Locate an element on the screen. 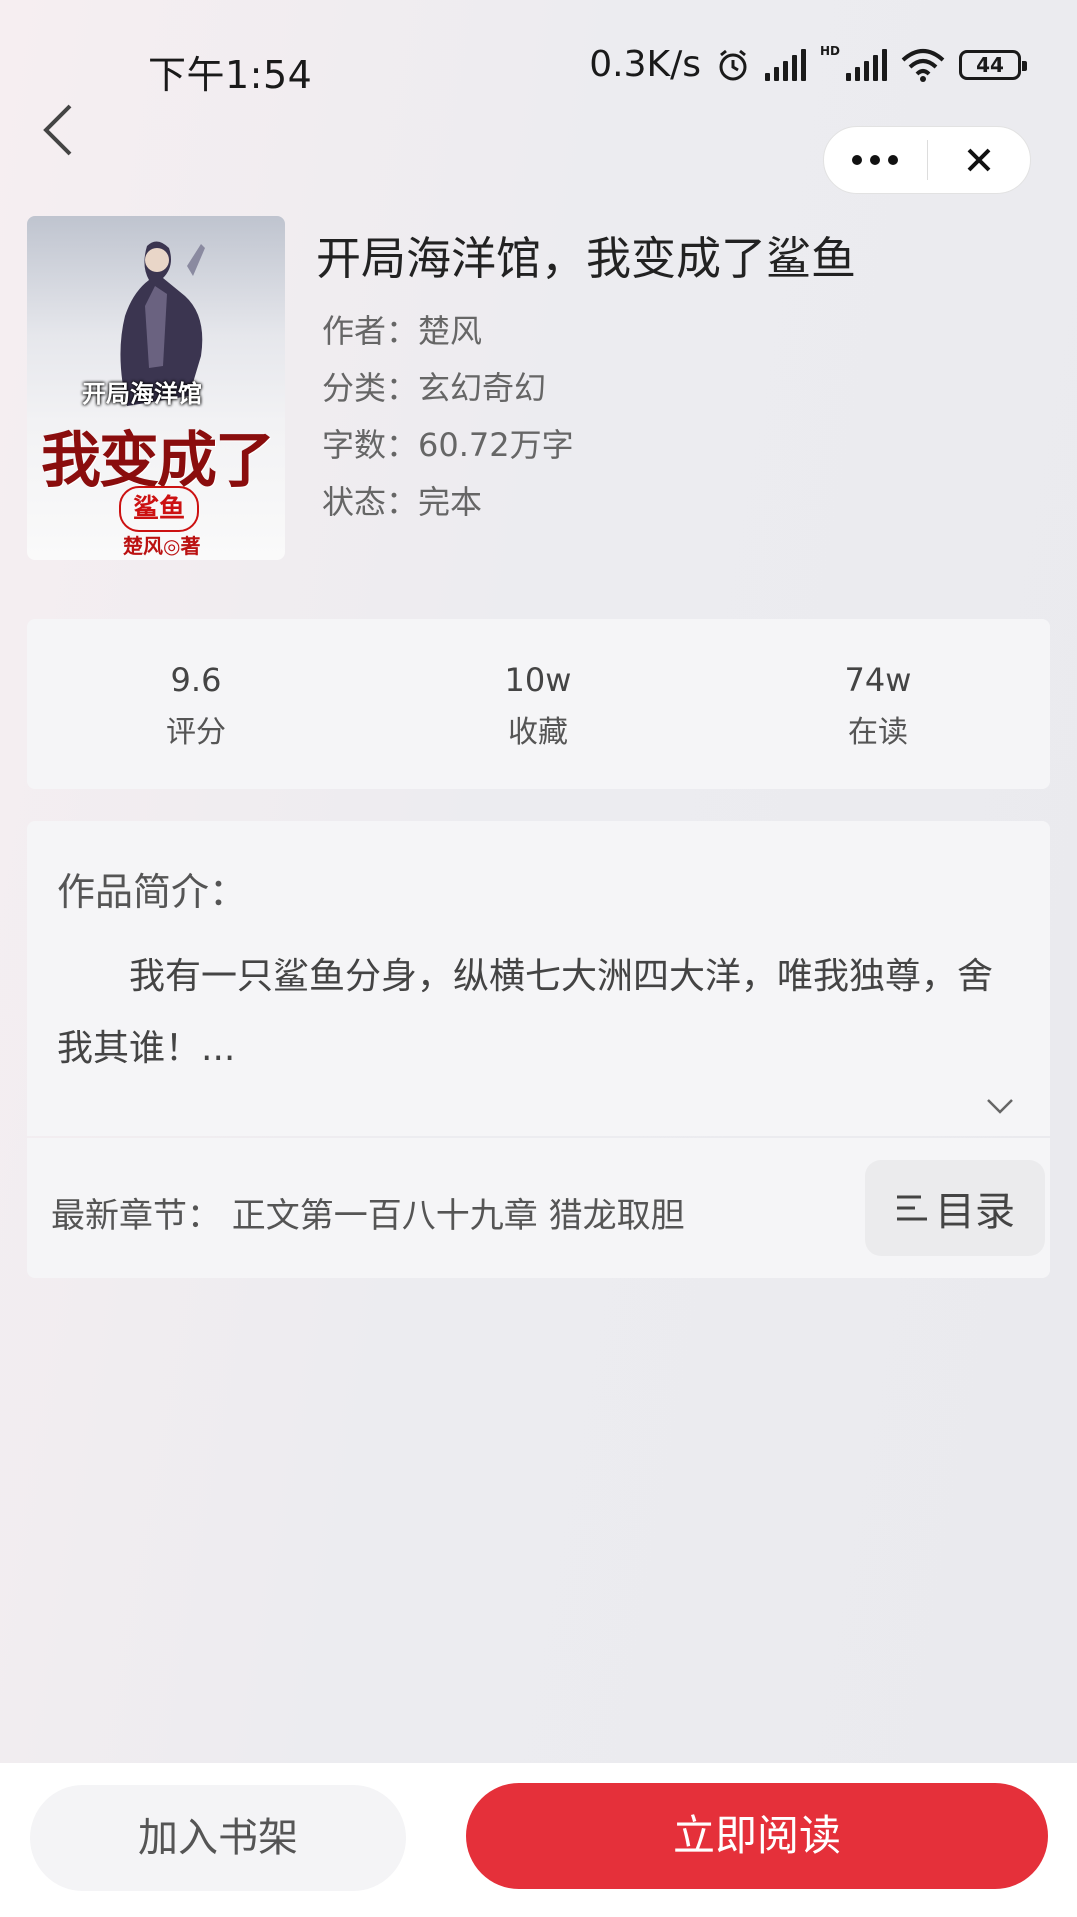 The width and height of the screenshot is (1077, 1917). cover-title-line1: 开局海洋馆 is located at coordinates (142, 393).